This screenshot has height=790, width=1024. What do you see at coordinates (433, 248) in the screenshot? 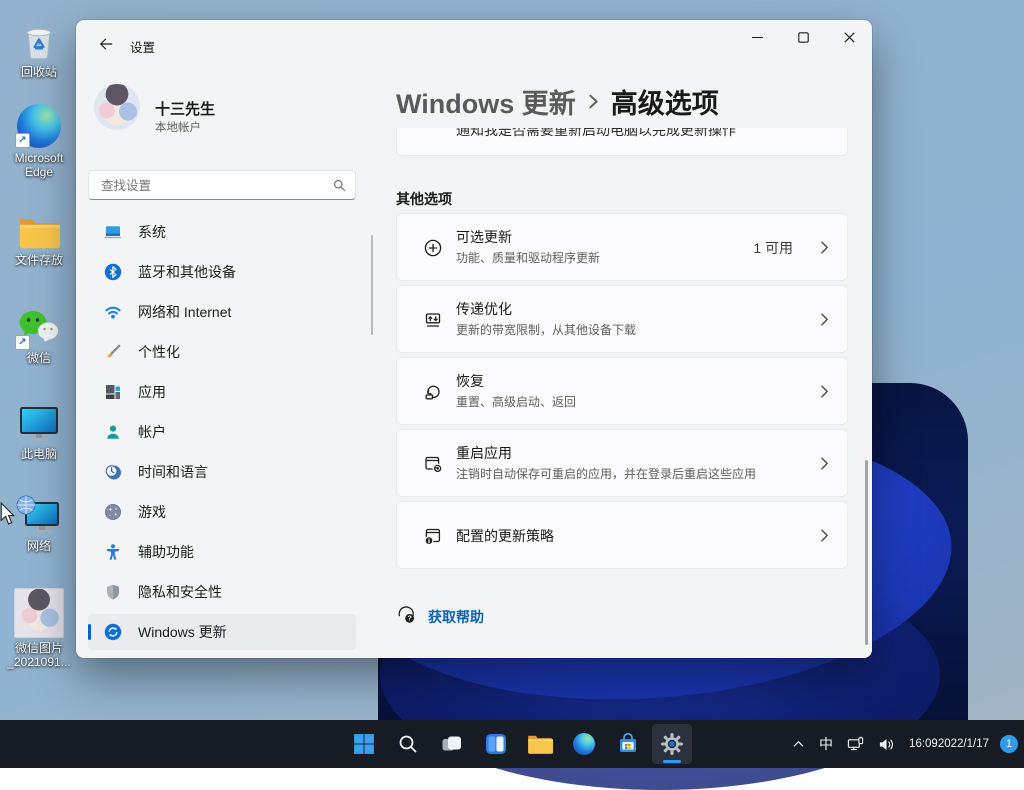
I see `optional-updates-icon` at bounding box center [433, 248].